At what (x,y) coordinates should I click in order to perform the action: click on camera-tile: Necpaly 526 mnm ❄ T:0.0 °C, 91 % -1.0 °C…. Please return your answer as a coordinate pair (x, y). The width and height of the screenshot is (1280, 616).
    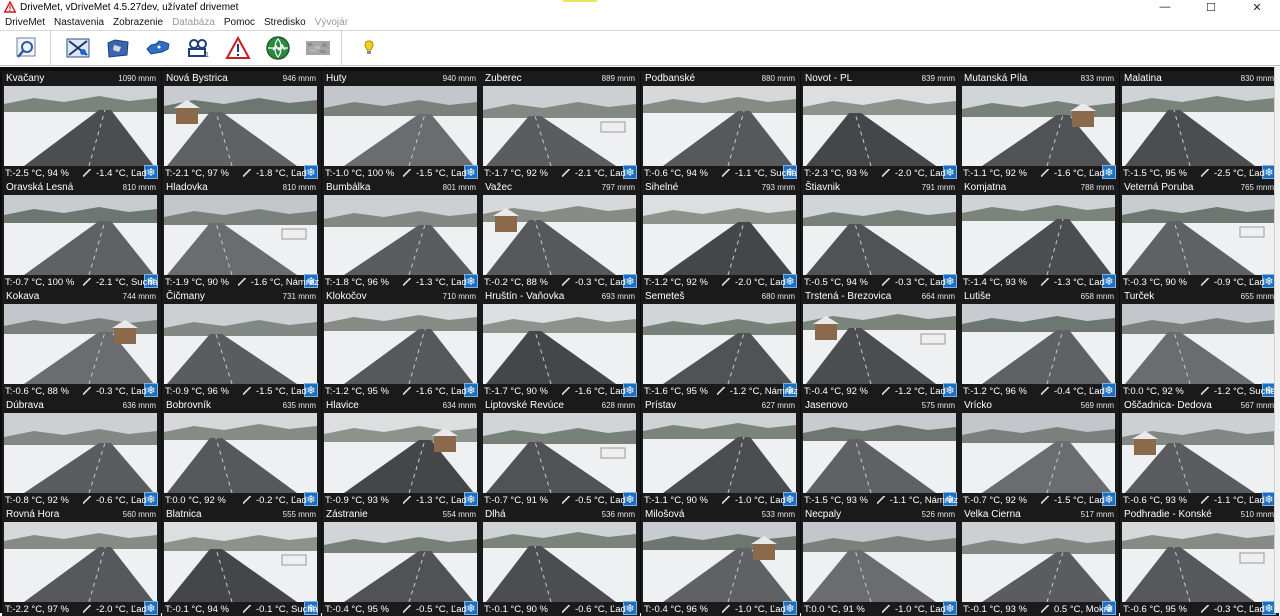
    Looking at the image, I should click on (880, 561).